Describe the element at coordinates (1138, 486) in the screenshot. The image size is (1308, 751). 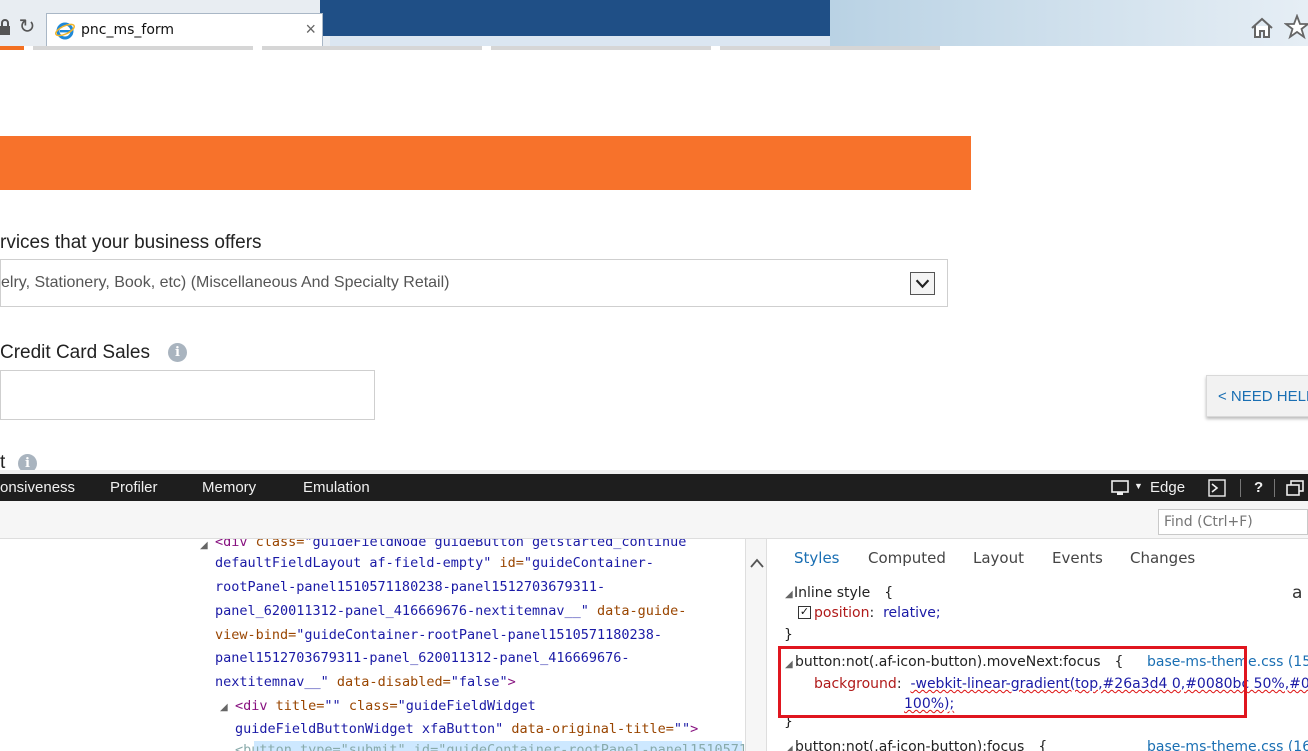
I see `dropdown-arrow-icon: ▼` at that location.